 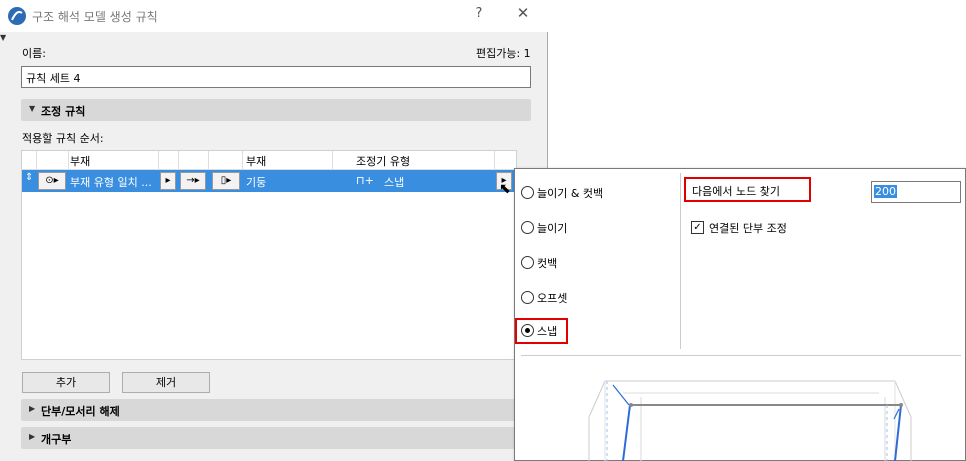 I want to click on mouse-cursor-icon: ⬉, so click(x=505, y=189).